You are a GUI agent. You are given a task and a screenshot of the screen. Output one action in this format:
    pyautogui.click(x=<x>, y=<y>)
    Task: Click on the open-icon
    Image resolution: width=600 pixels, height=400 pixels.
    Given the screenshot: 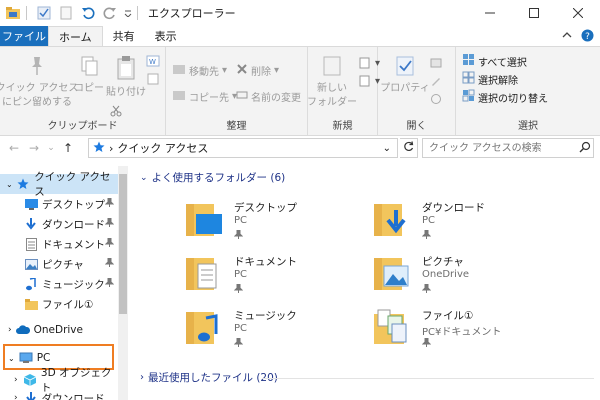 What is the action you would take?
    pyautogui.click(x=436, y=63)
    